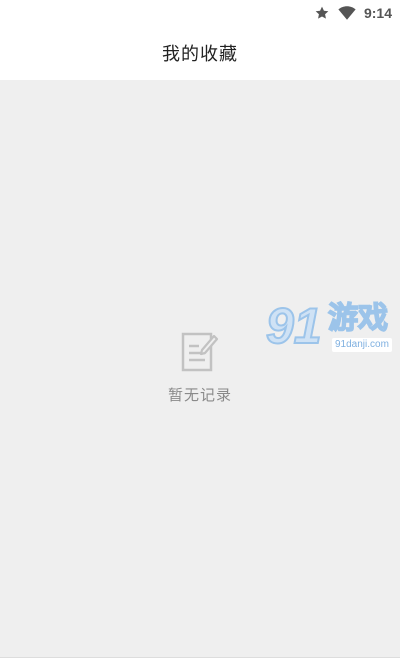  Describe the element at coordinates (358, 319) in the screenshot. I see `watermark-chars: 游戏` at that location.